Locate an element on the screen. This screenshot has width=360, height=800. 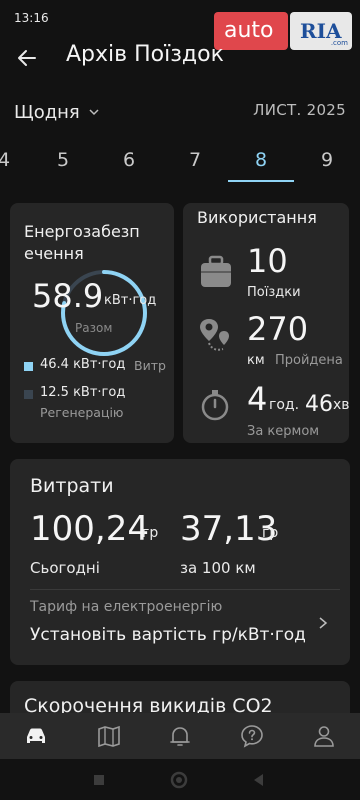
energy-total-unit: кВт·год is located at coordinates (130, 300).